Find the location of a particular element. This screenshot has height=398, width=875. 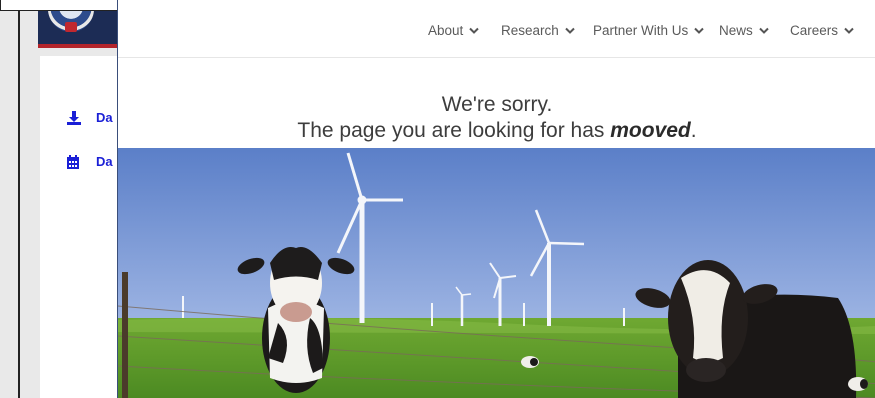

moved-message-text: The page you are looking for has is located at coordinates (454, 130).